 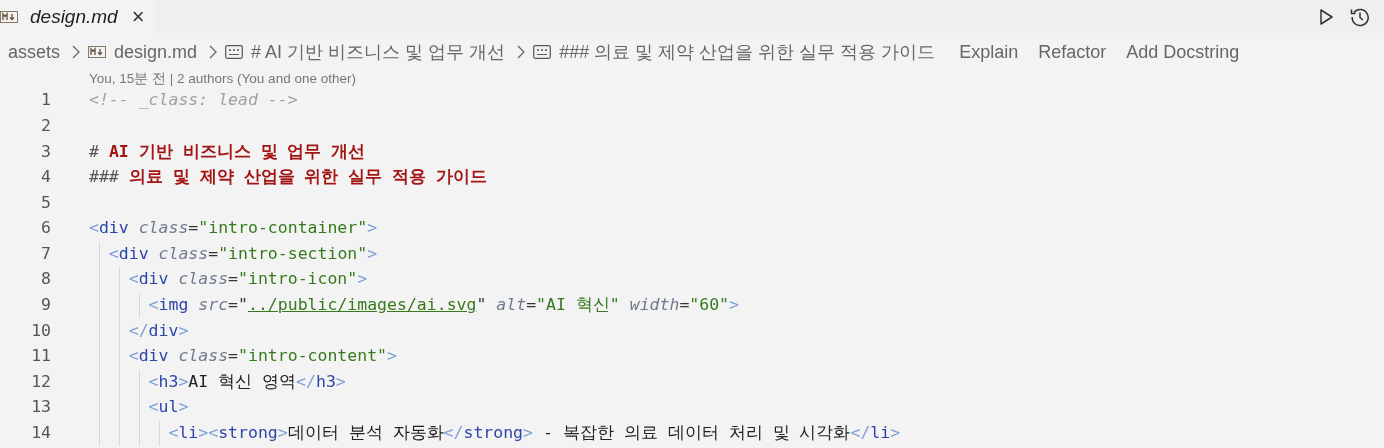 What do you see at coordinates (45, 306) in the screenshot?
I see `line-number: 9` at bounding box center [45, 306].